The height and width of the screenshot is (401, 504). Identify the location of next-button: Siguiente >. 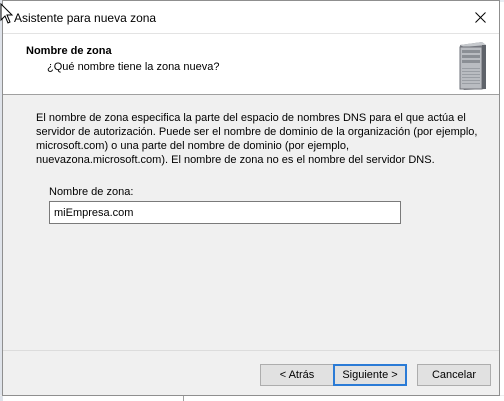
(370, 375).